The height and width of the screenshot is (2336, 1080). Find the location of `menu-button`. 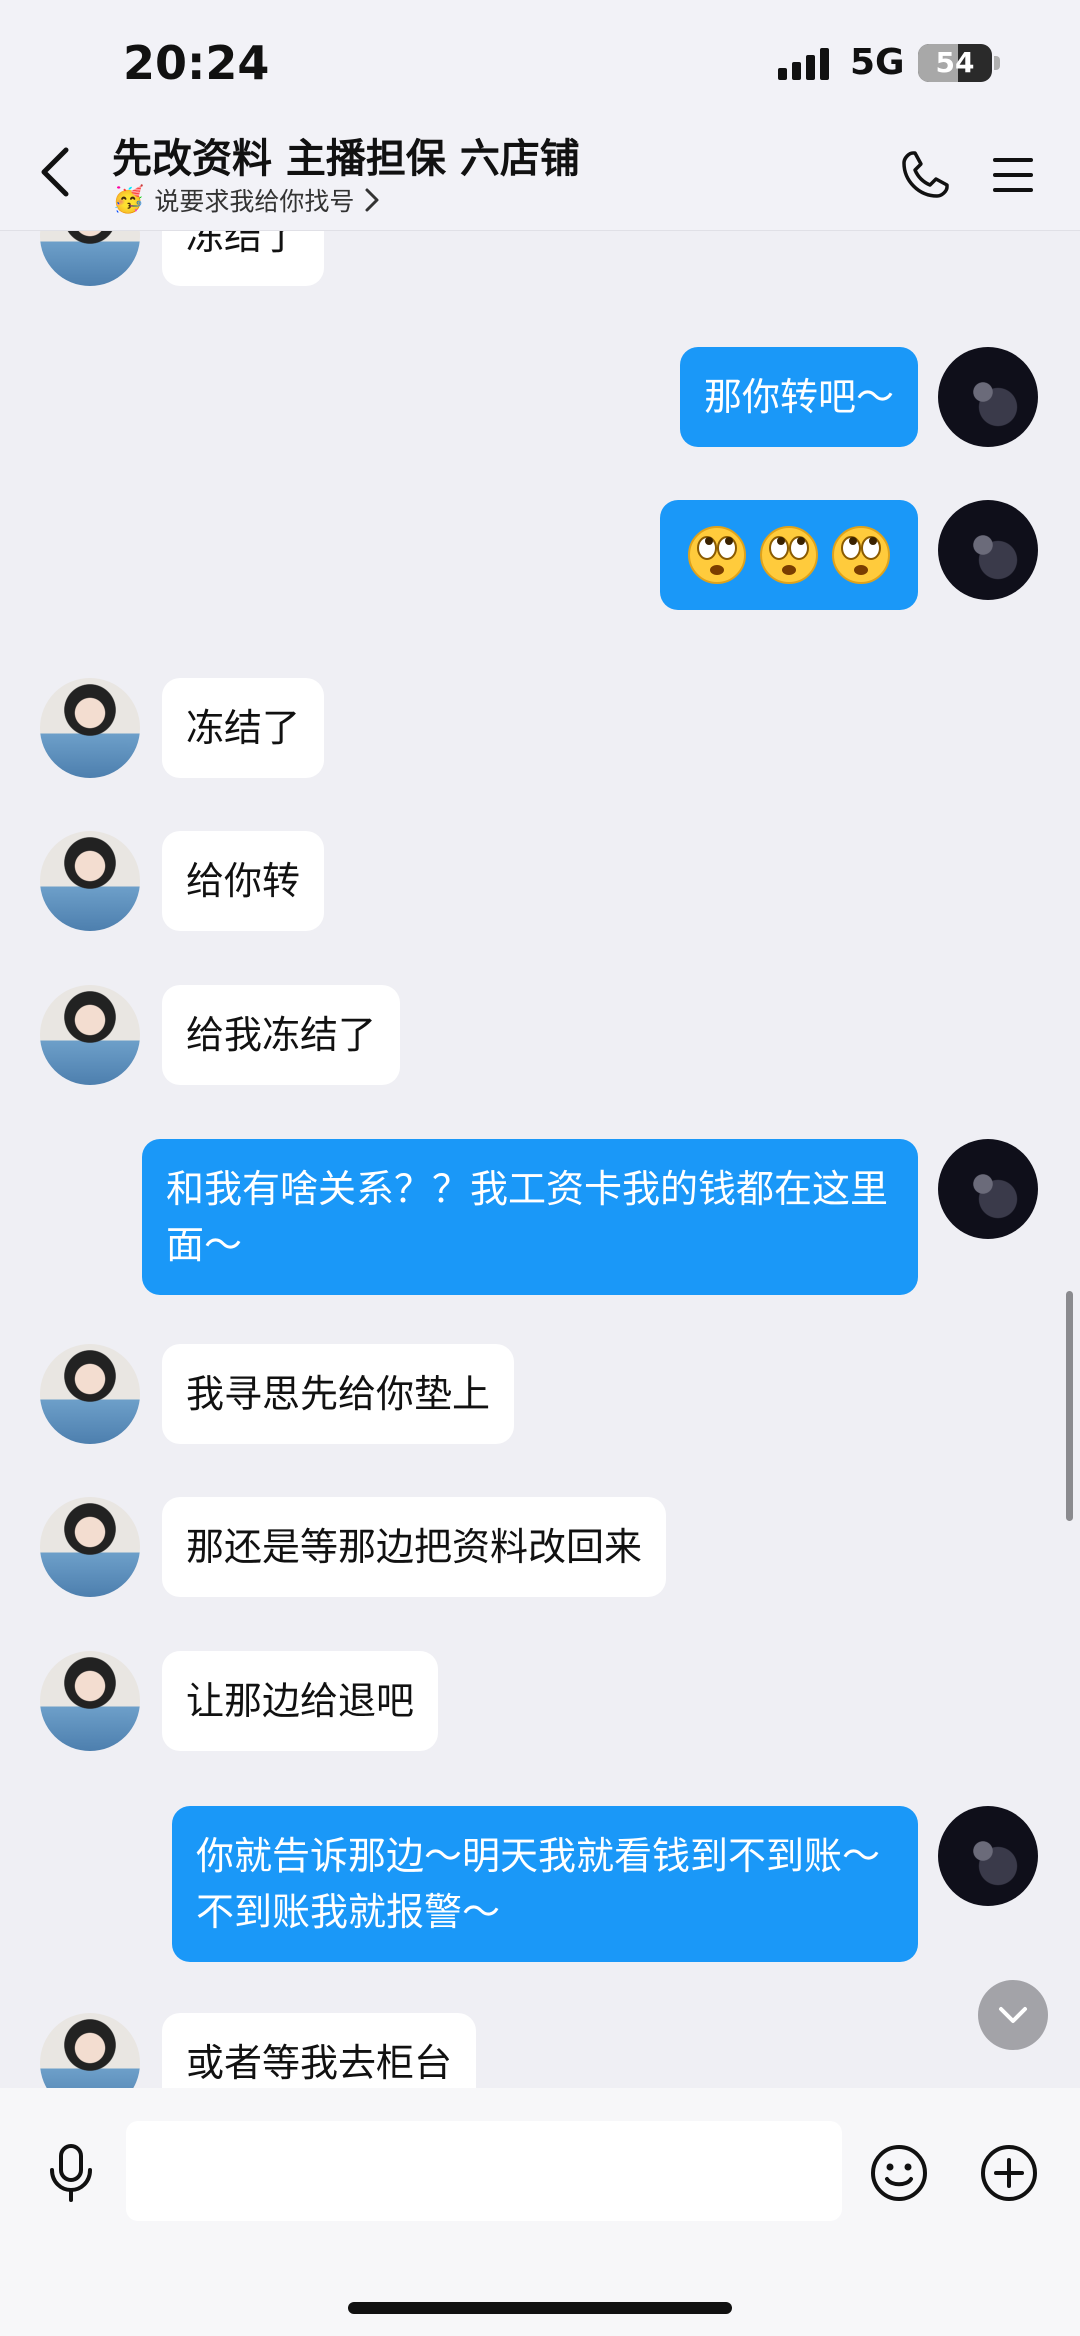

menu-button is located at coordinates (1013, 175).